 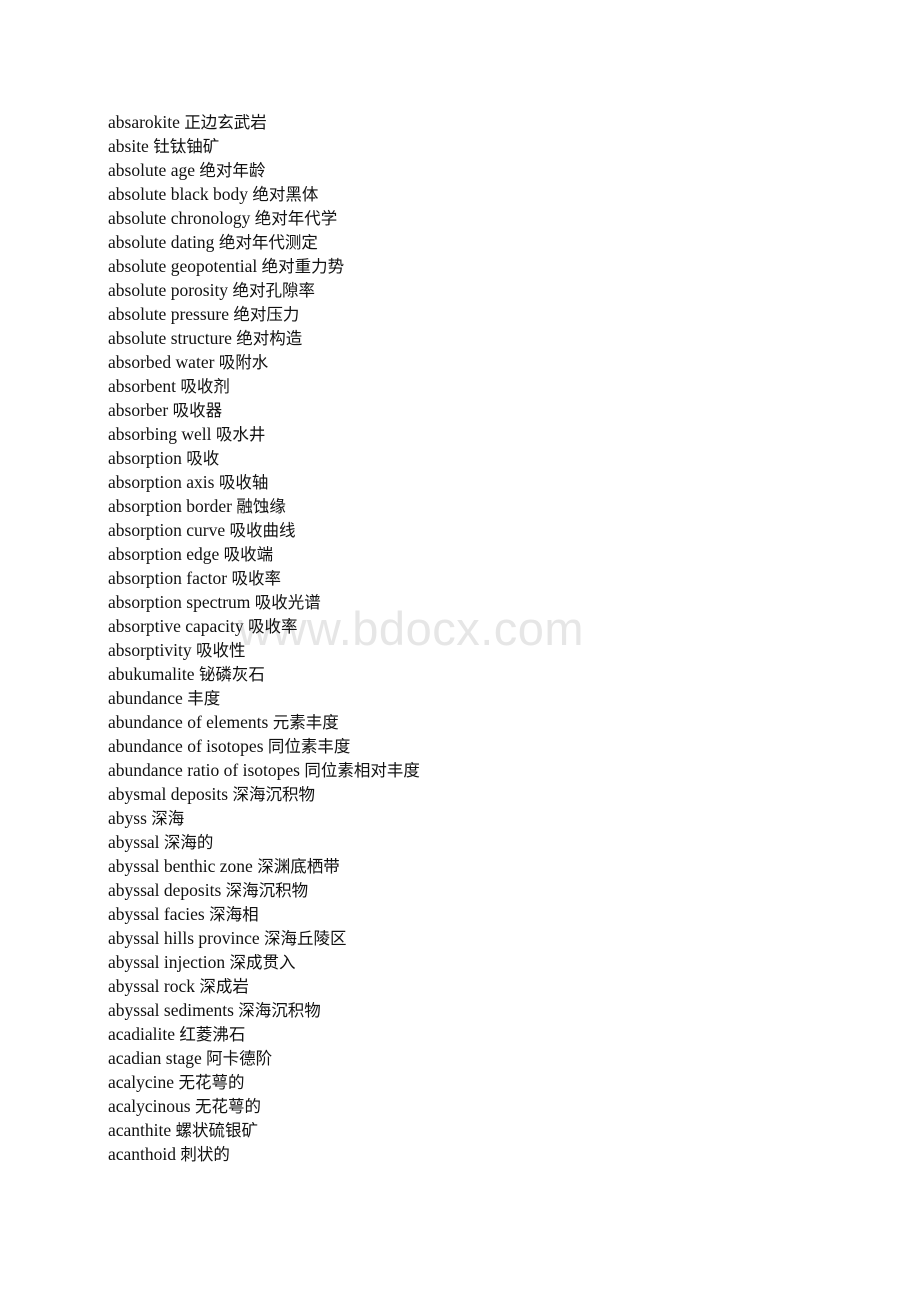 I want to click on glossary-entry: absorption axis 吸收轴, so click(x=488, y=482).